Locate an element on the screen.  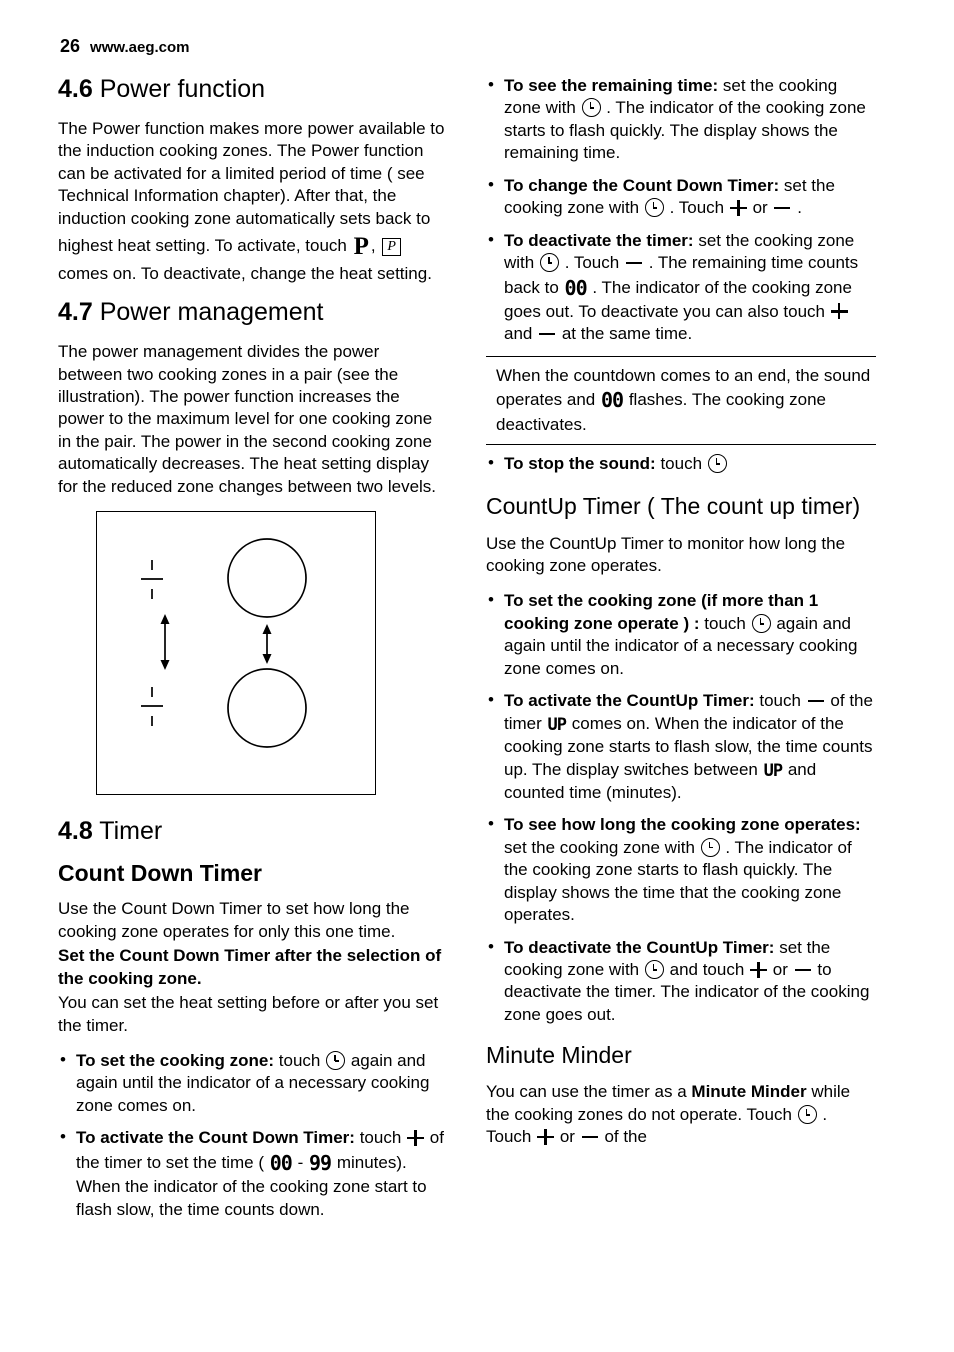
bullet-lead-cu-activate: To activate the CountUp Timer: is located at coordinates (629, 701).